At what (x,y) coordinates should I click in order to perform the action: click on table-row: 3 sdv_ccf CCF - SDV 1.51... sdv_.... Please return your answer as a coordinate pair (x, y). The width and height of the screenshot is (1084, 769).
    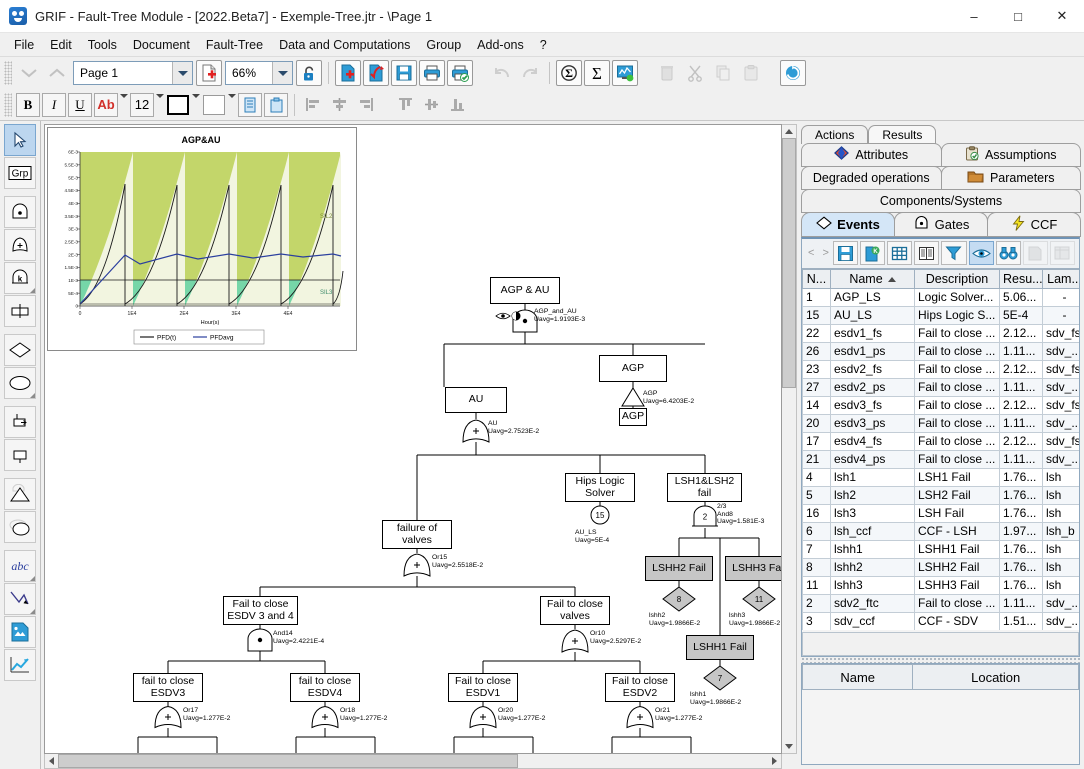
    Looking at the image, I should click on (940, 620).